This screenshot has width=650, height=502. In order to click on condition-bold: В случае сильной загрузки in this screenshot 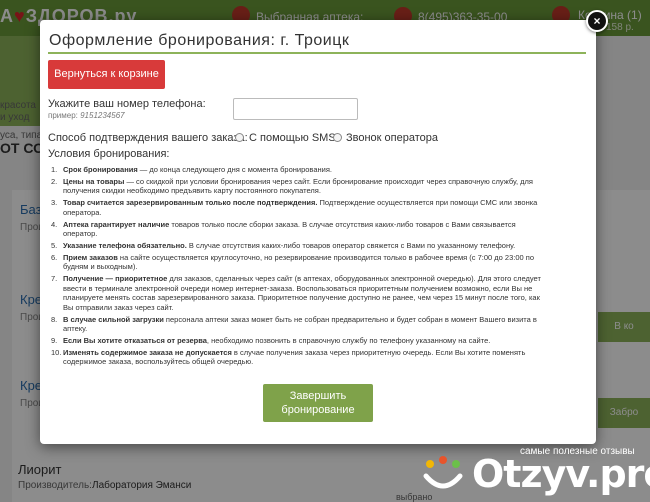, I will do `click(113, 319)`.